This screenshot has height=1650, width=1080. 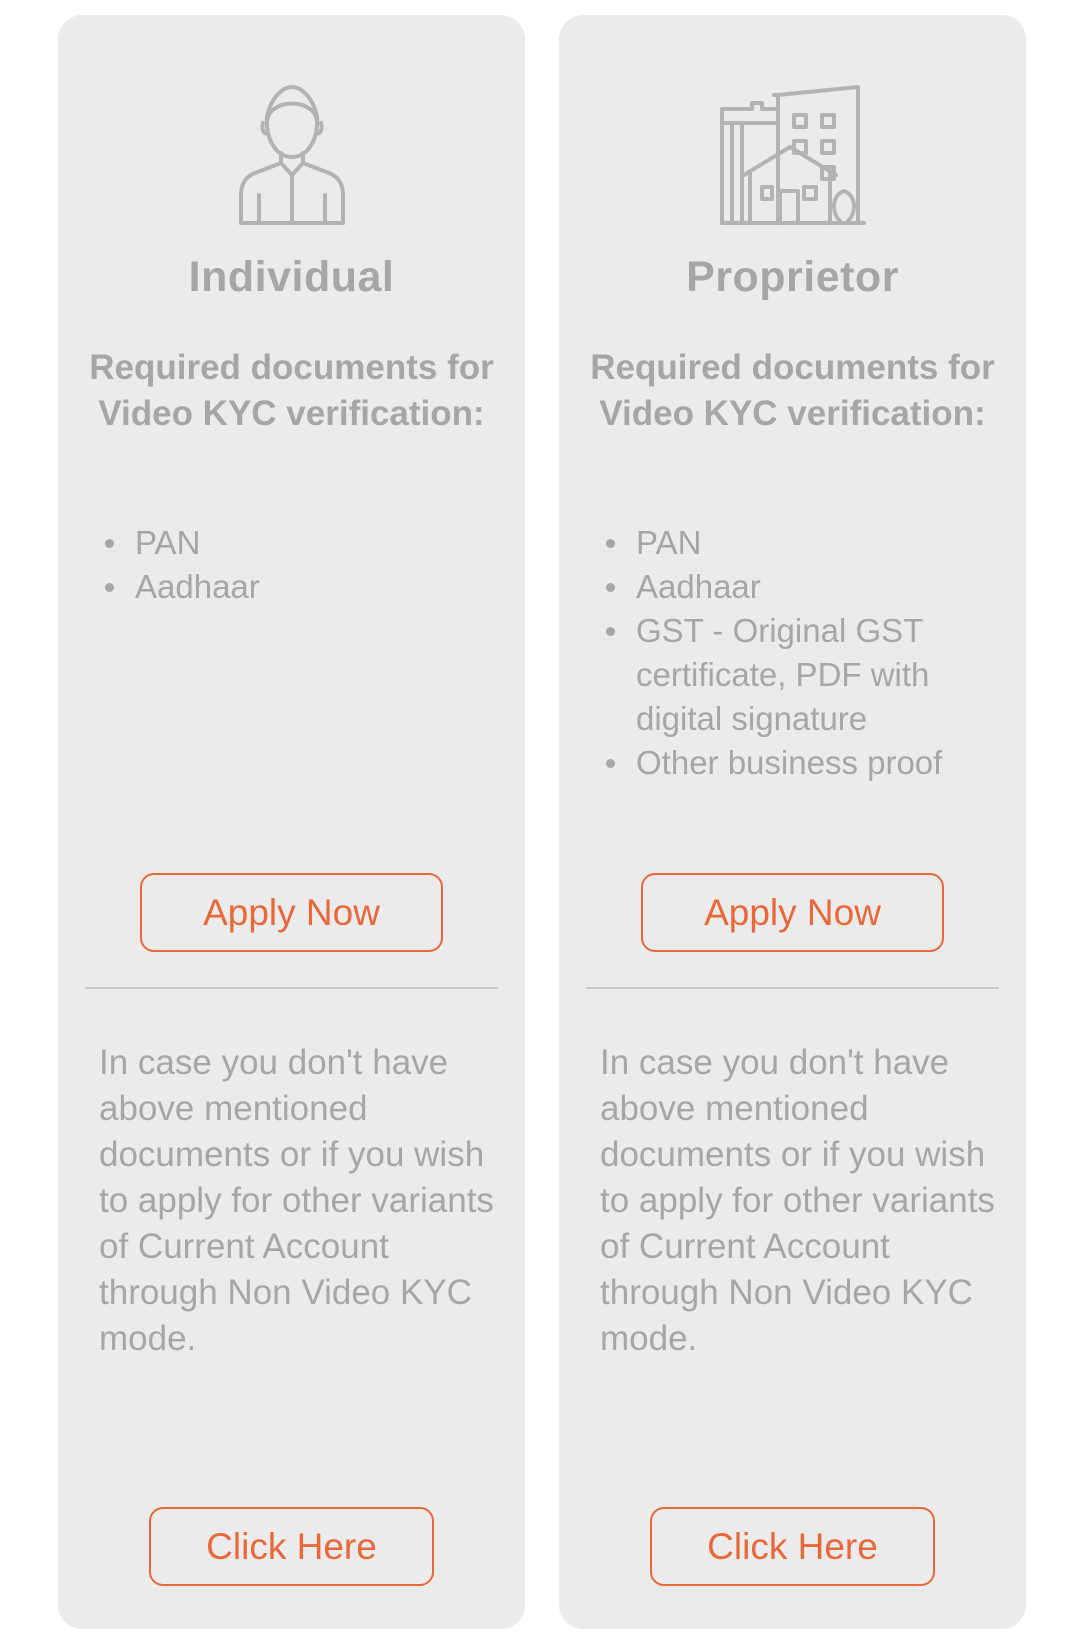 I want to click on card-title: Individual, so click(x=291, y=277).